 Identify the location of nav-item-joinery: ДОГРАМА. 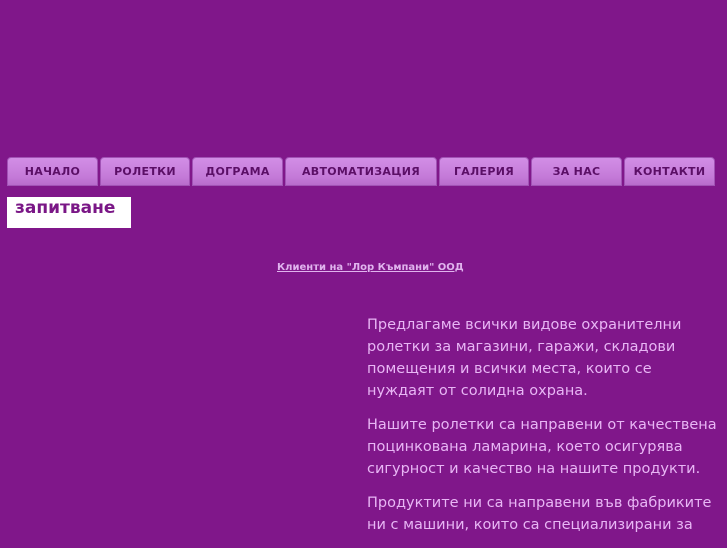
(237, 171).